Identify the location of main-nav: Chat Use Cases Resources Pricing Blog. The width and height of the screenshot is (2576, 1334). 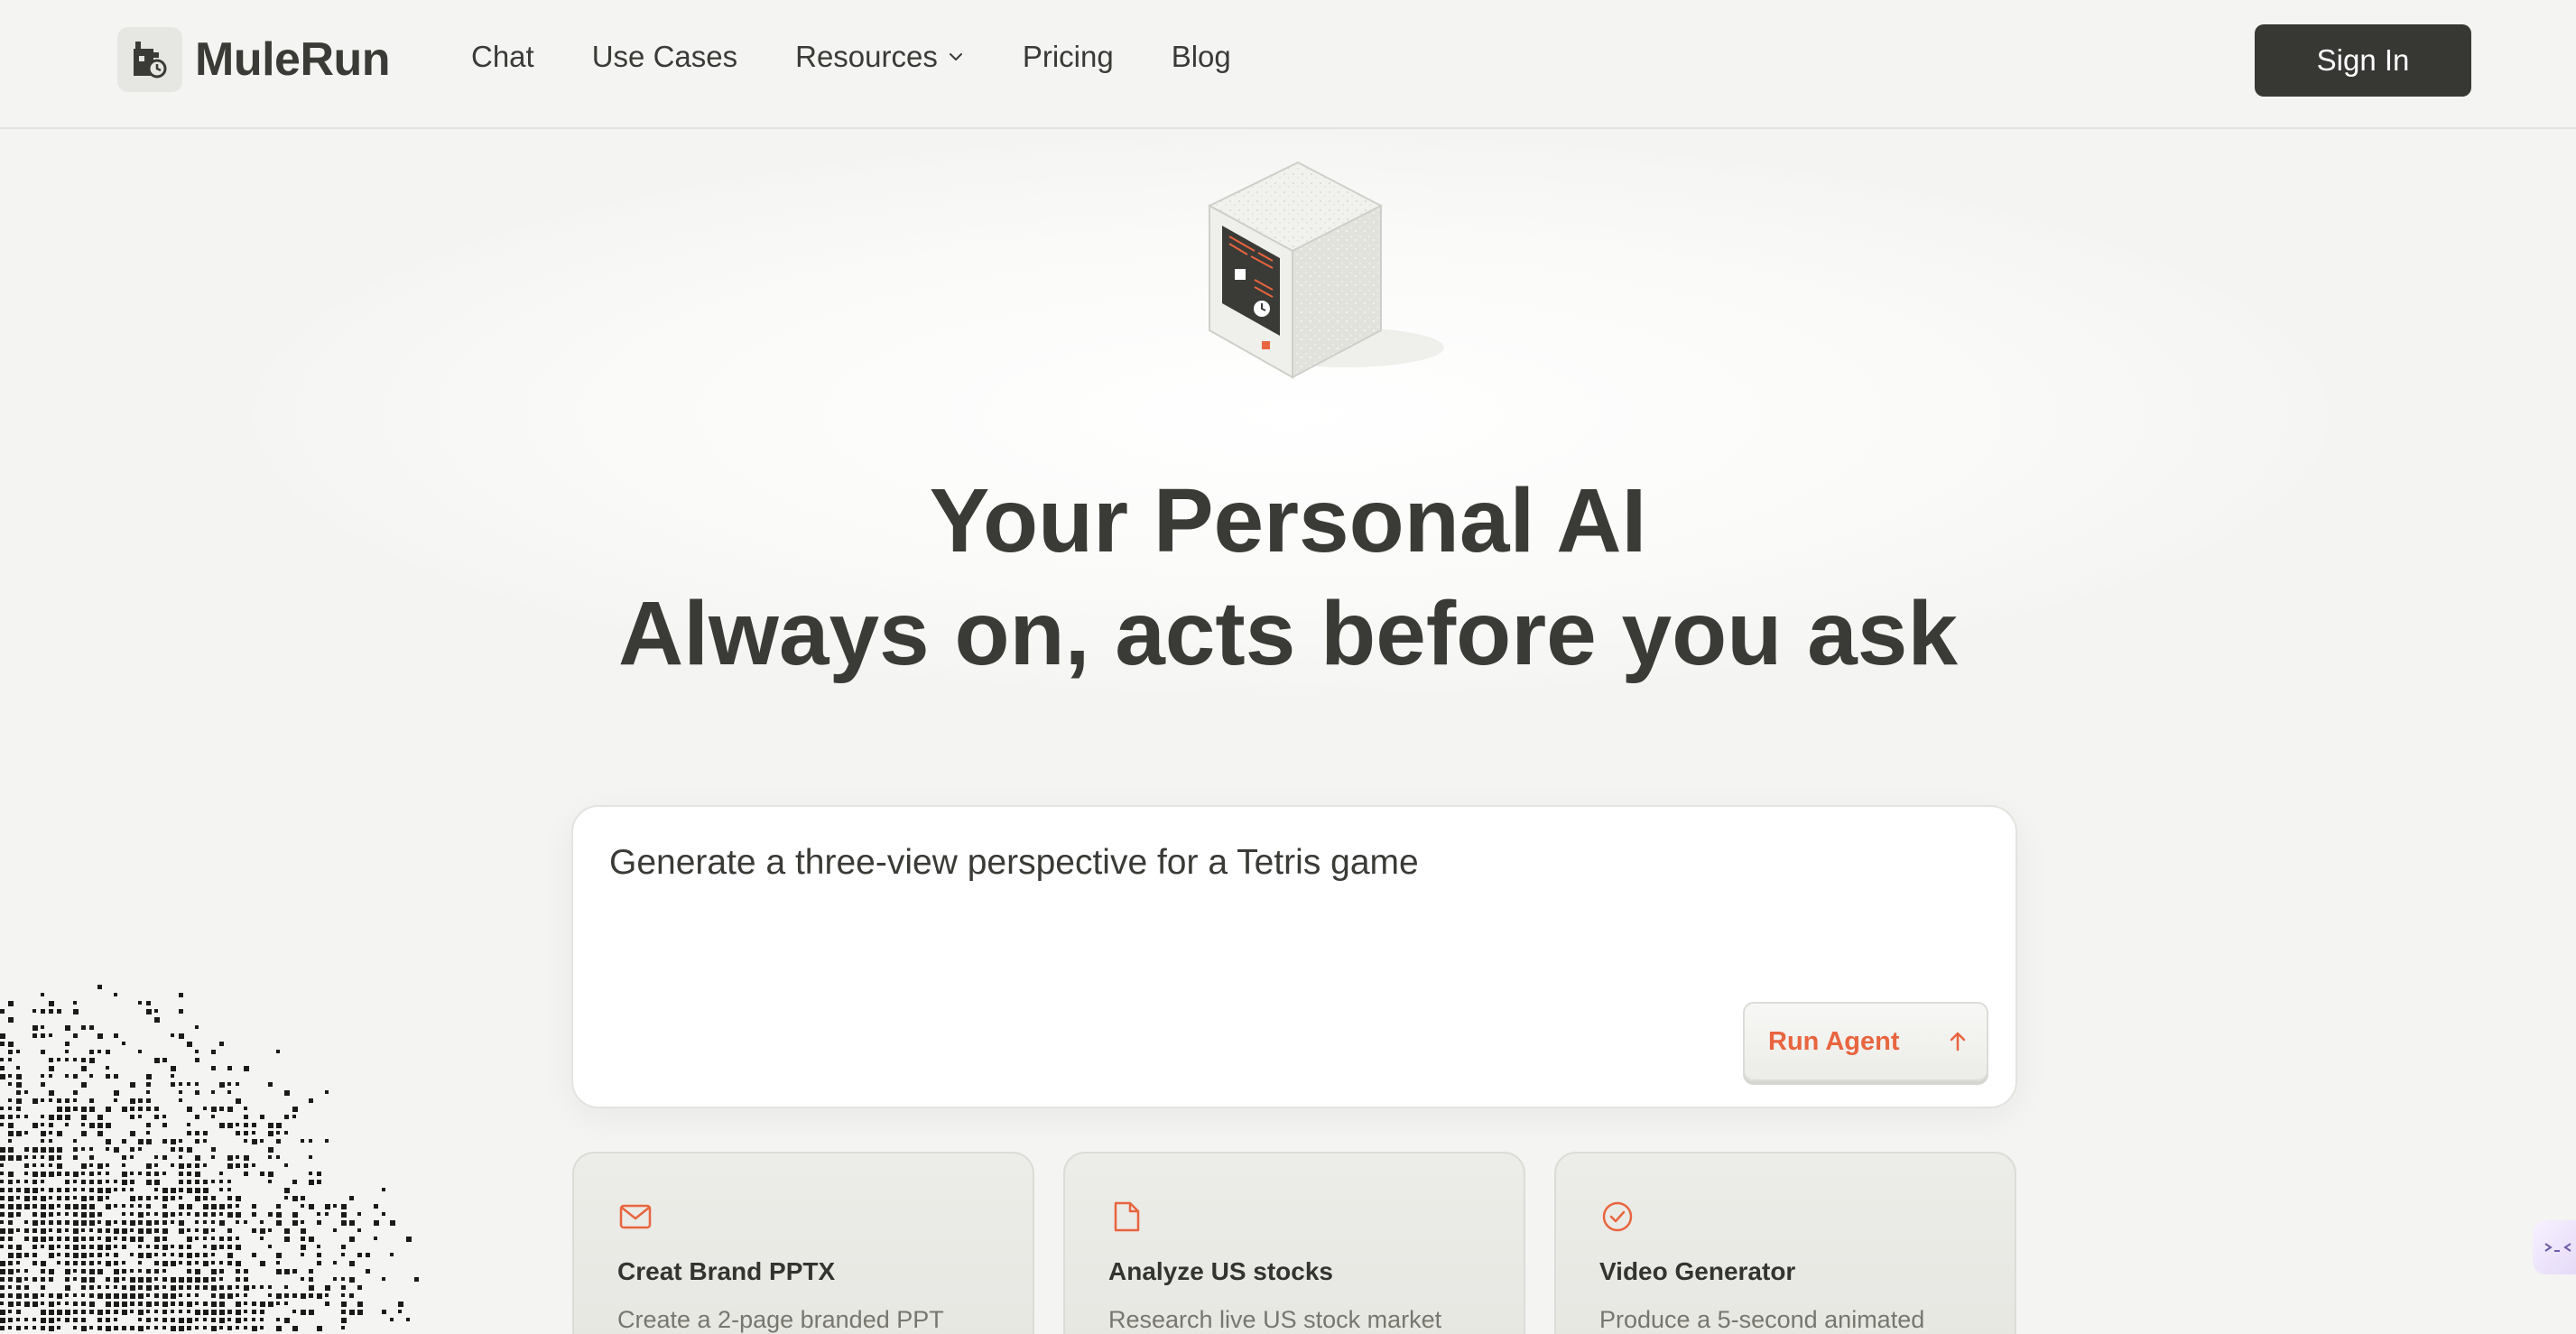
(851, 57).